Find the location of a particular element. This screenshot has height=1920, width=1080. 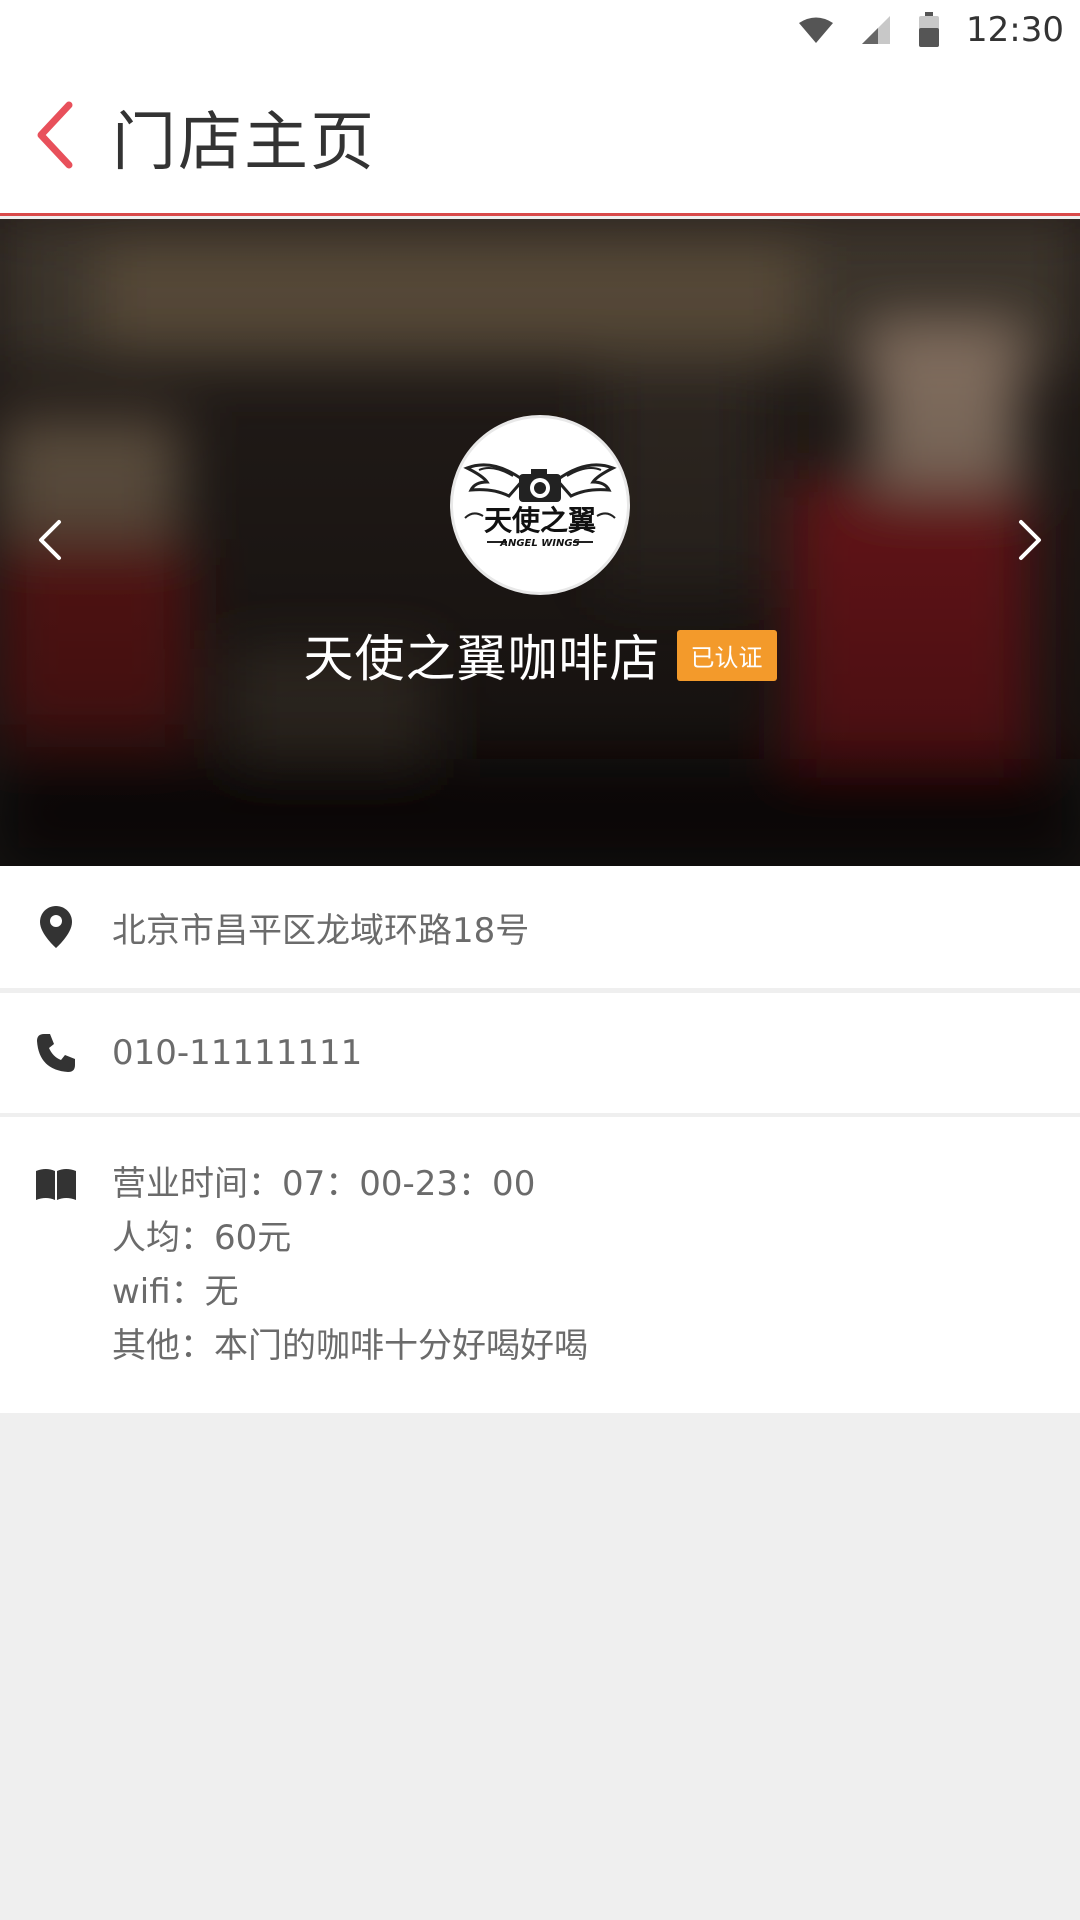

store-logo: 天使之翼 ANGEL WINGS is located at coordinates (540, 505).